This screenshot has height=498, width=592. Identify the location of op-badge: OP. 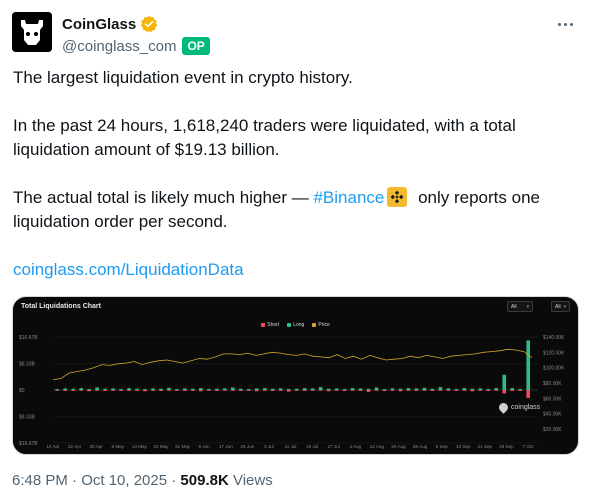
(196, 46).